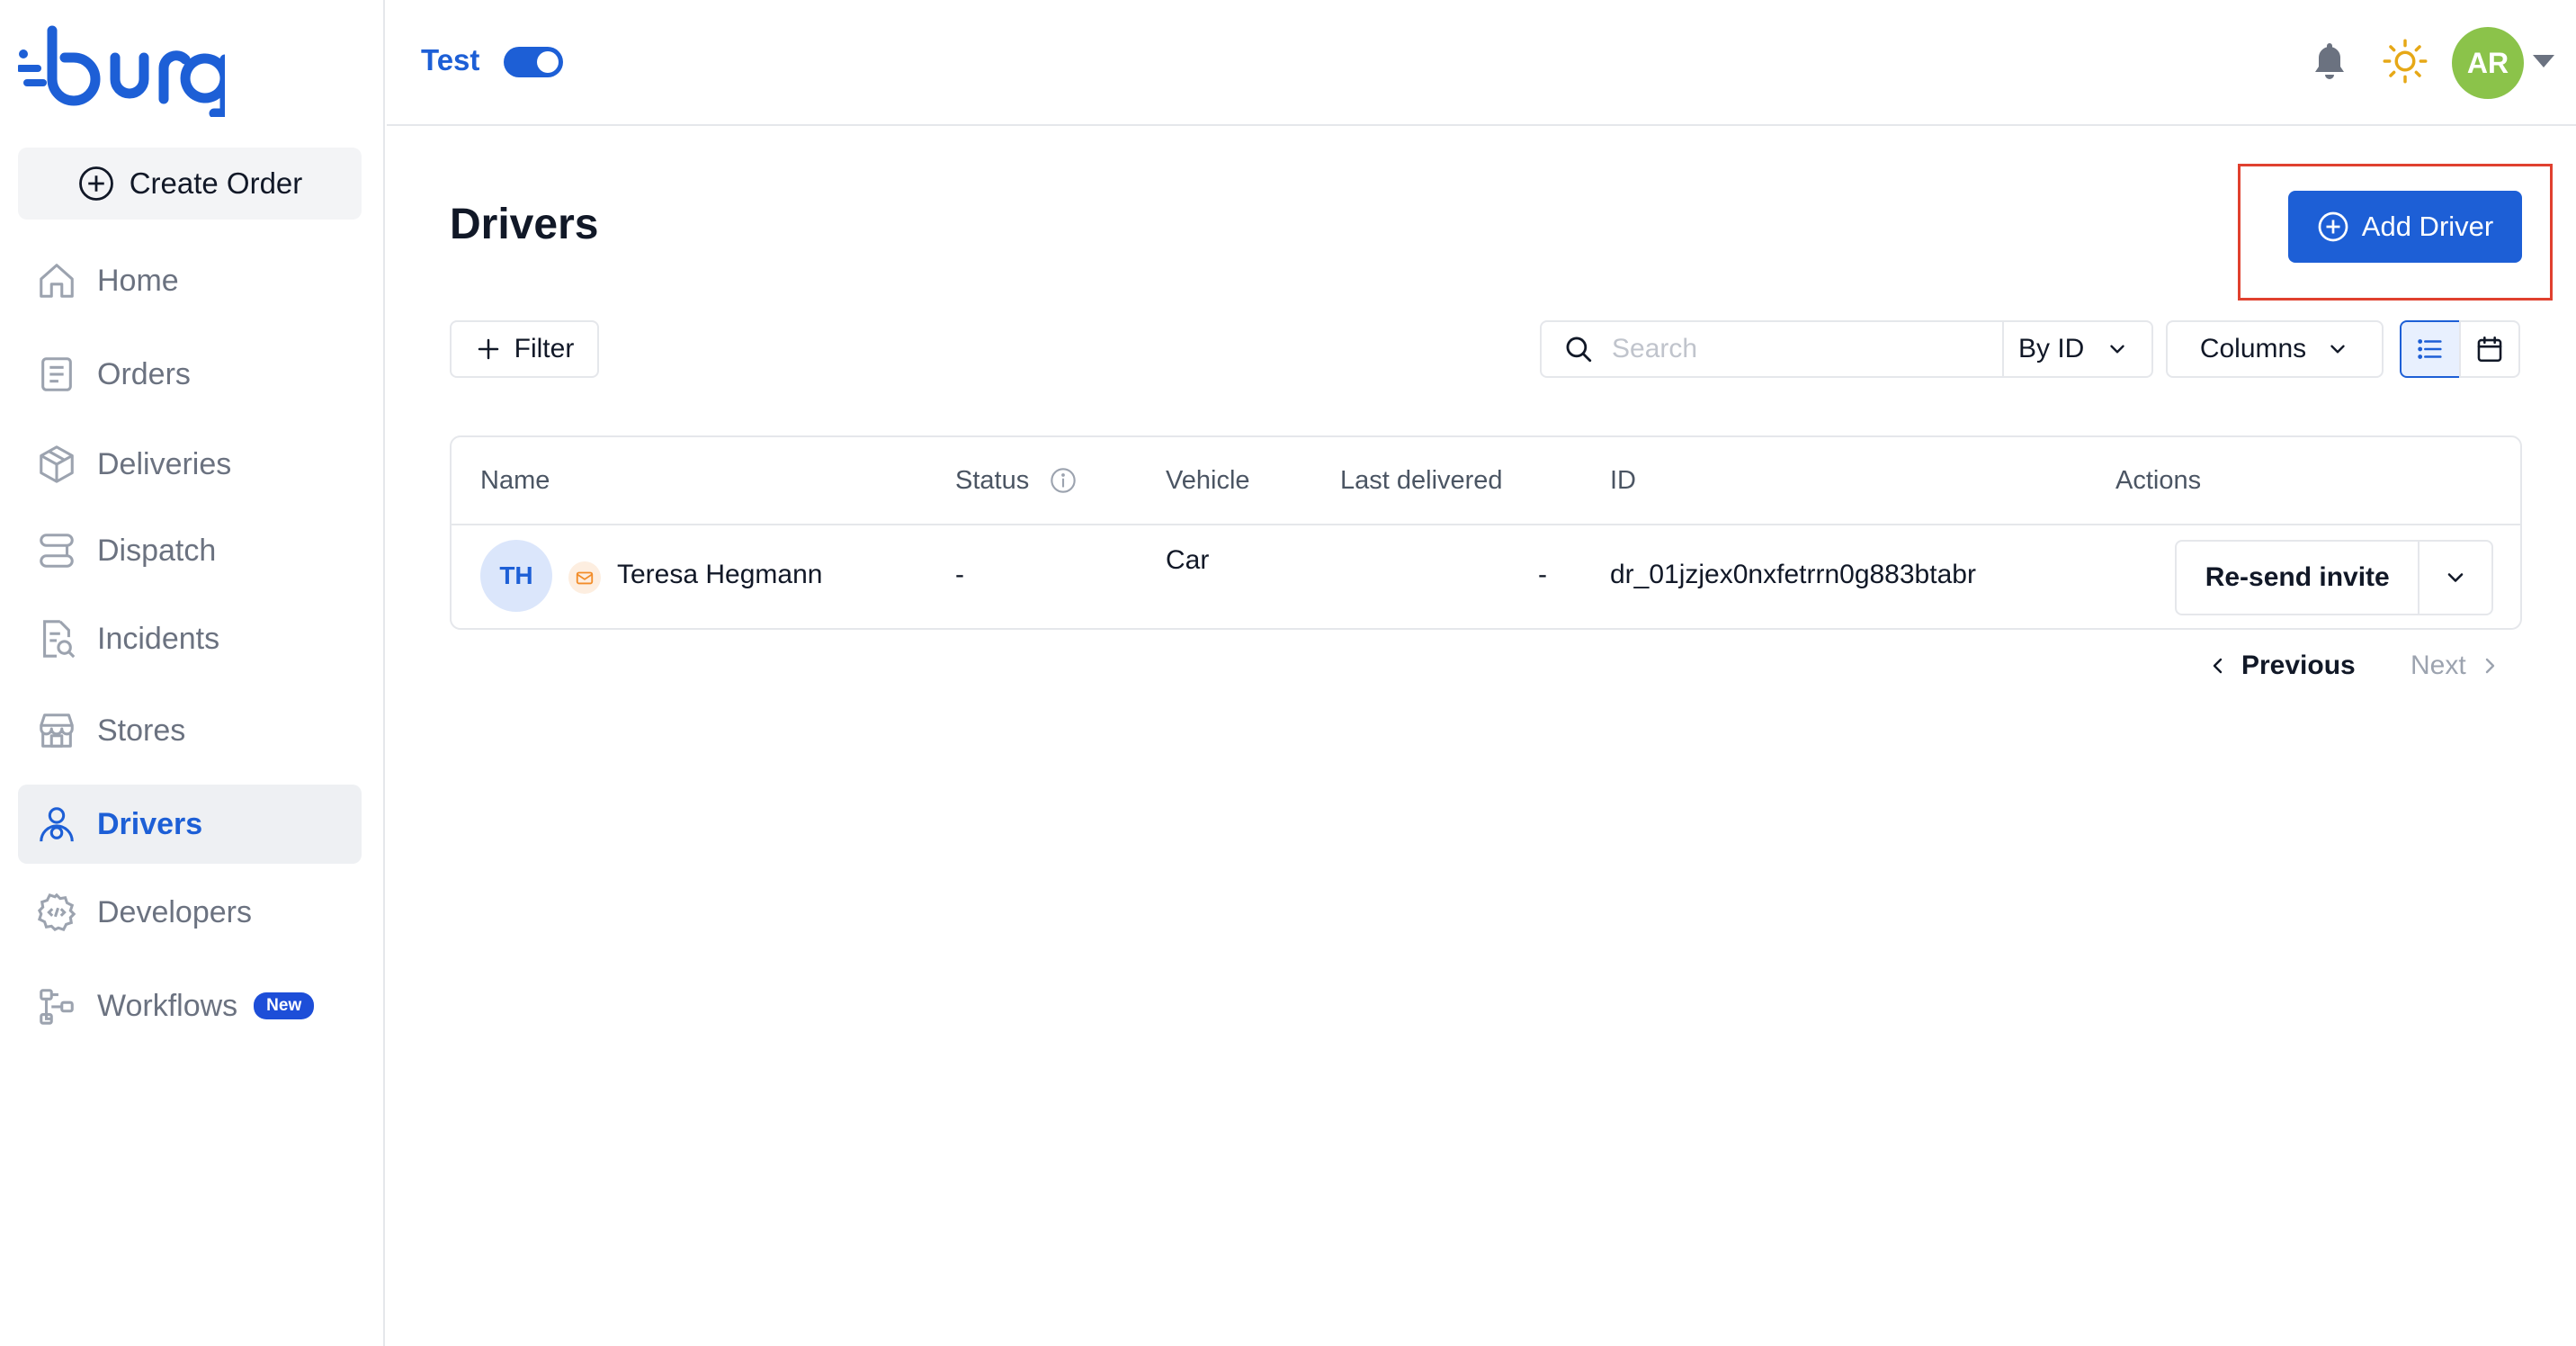  Describe the element at coordinates (992, 481) in the screenshot. I see `column-header-status: Status` at that location.